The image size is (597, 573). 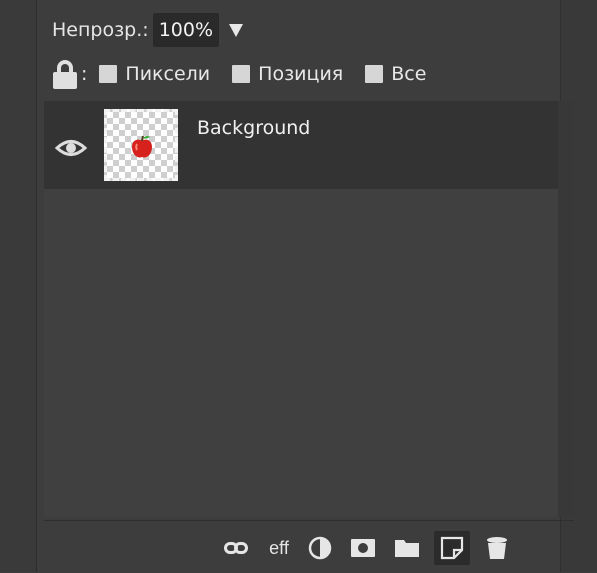 I want to click on opacity-row: Непрозр.: 100%, so click(x=148, y=30).